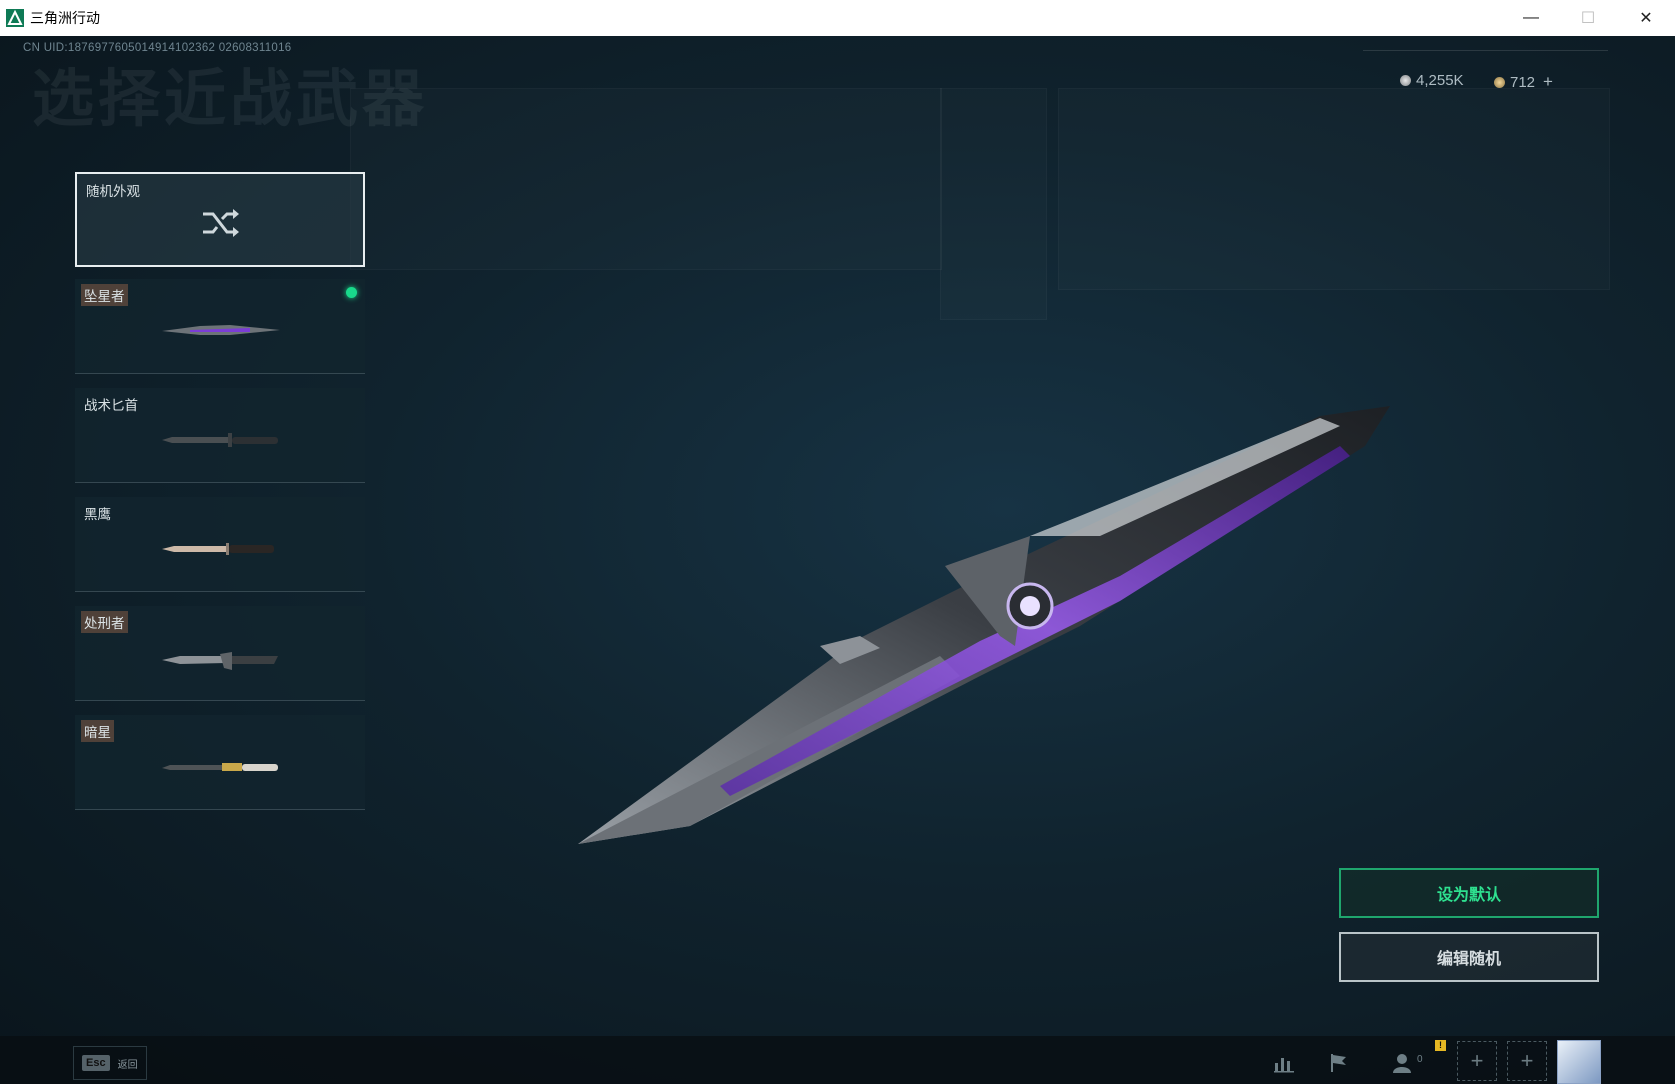 This screenshot has width=1675, height=1084. What do you see at coordinates (1284, 1065) in the screenshot?
I see `bar-chart-icon` at bounding box center [1284, 1065].